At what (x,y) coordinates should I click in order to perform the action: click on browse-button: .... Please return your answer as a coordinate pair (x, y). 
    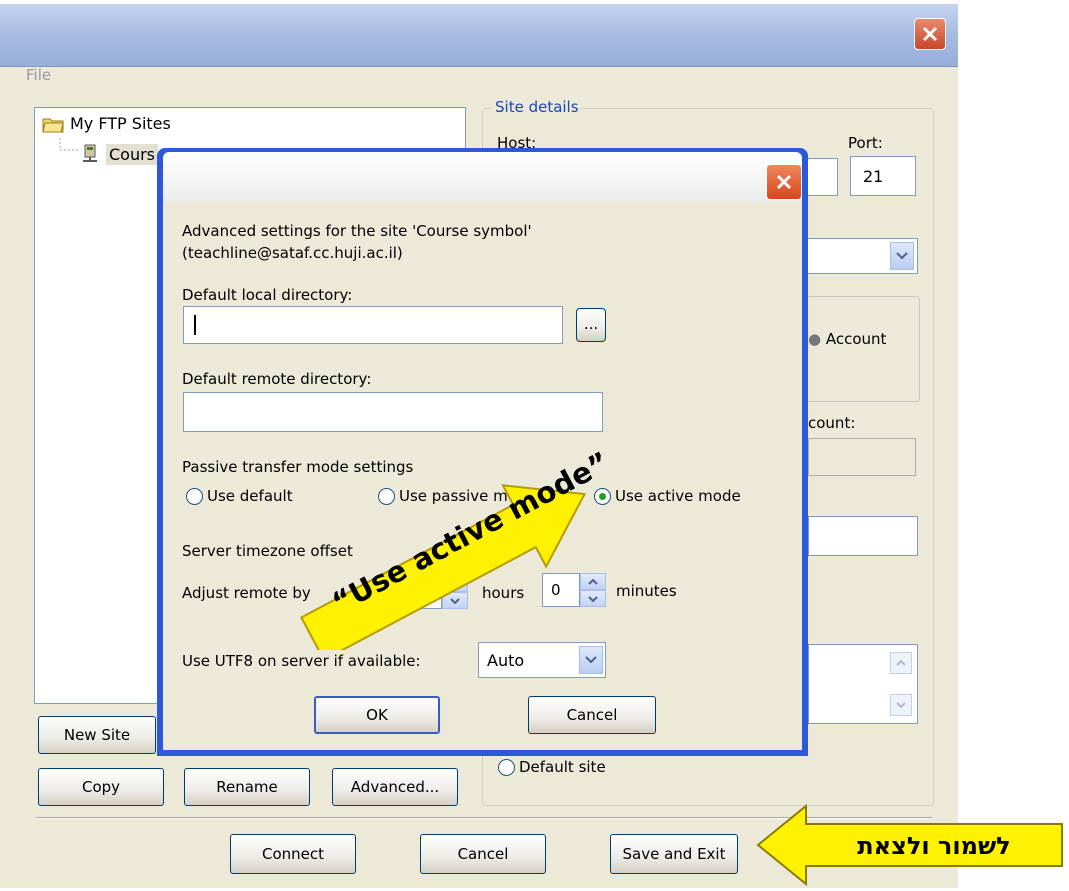
    Looking at the image, I should click on (591, 325).